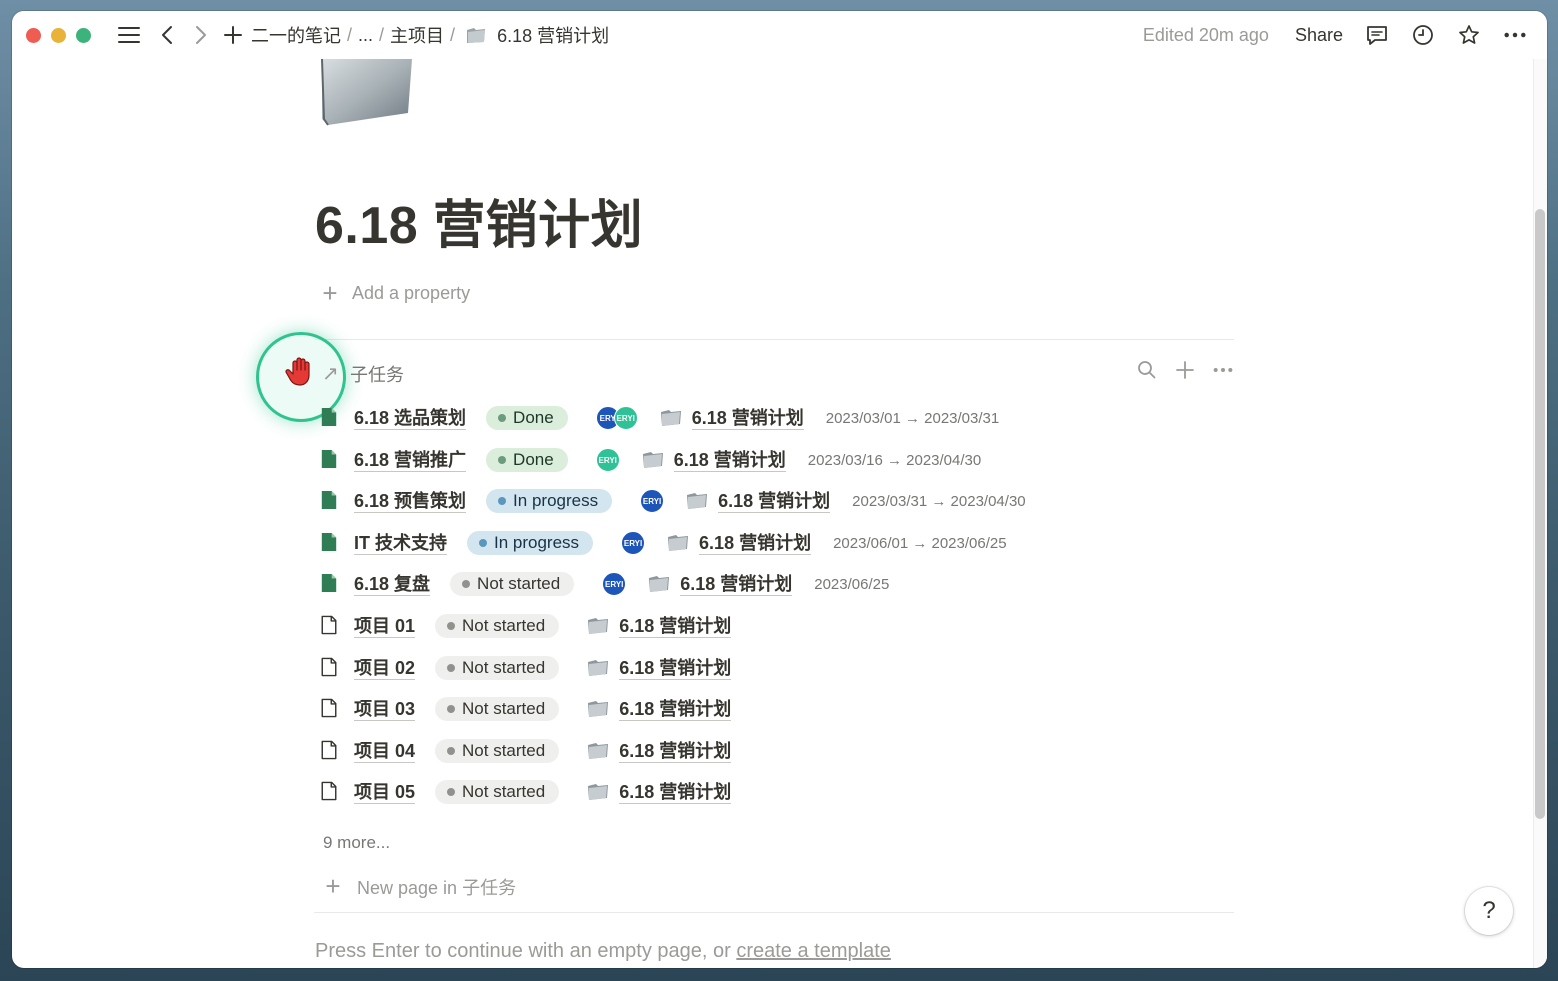 Image resolution: width=1558 pixels, height=981 pixels. What do you see at coordinates (813, 951) in the screenshot?
I see `create-template-link: create a template` at bounding box center [813, 951].